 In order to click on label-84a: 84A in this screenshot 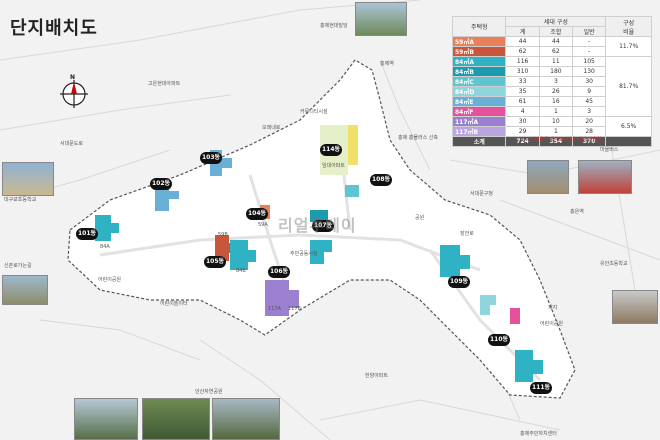, I will do `click(105, 247)`.